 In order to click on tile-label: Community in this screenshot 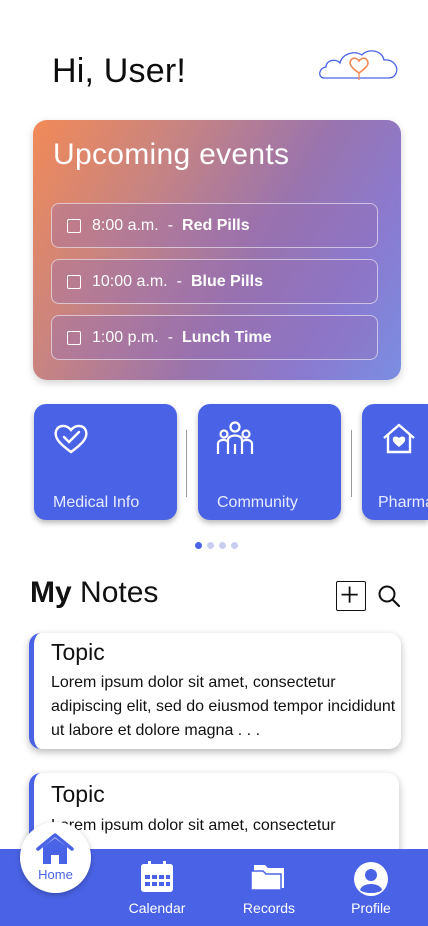, I will do `click(257, 502)`.